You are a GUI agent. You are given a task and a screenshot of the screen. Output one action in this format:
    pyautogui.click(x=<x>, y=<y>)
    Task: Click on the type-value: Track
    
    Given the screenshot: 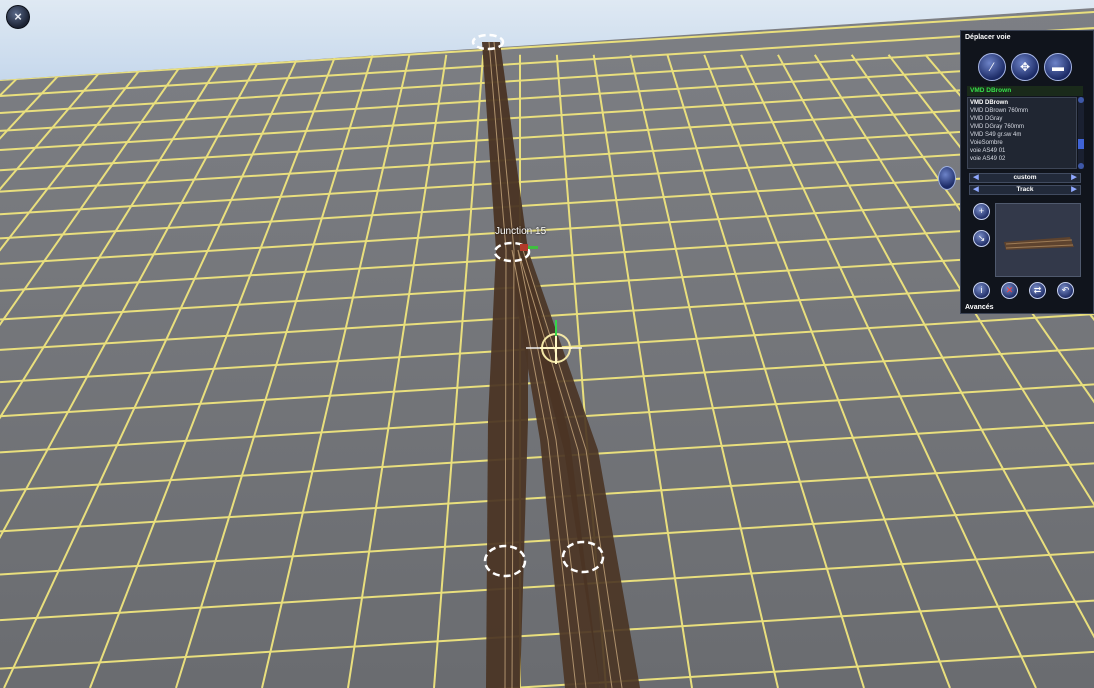 What is the action you would take?
    pyautogui.click(x=1025, y=189)
    